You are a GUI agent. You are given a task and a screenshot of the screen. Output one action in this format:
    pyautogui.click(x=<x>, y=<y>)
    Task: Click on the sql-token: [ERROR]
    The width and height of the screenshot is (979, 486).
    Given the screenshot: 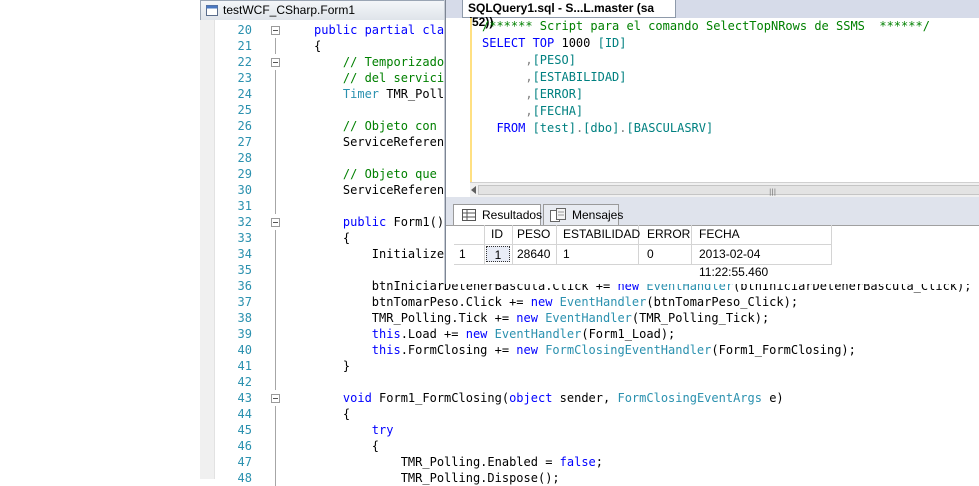 What is the action you would take?
    pyautogui.click(x=558, y=94)
    